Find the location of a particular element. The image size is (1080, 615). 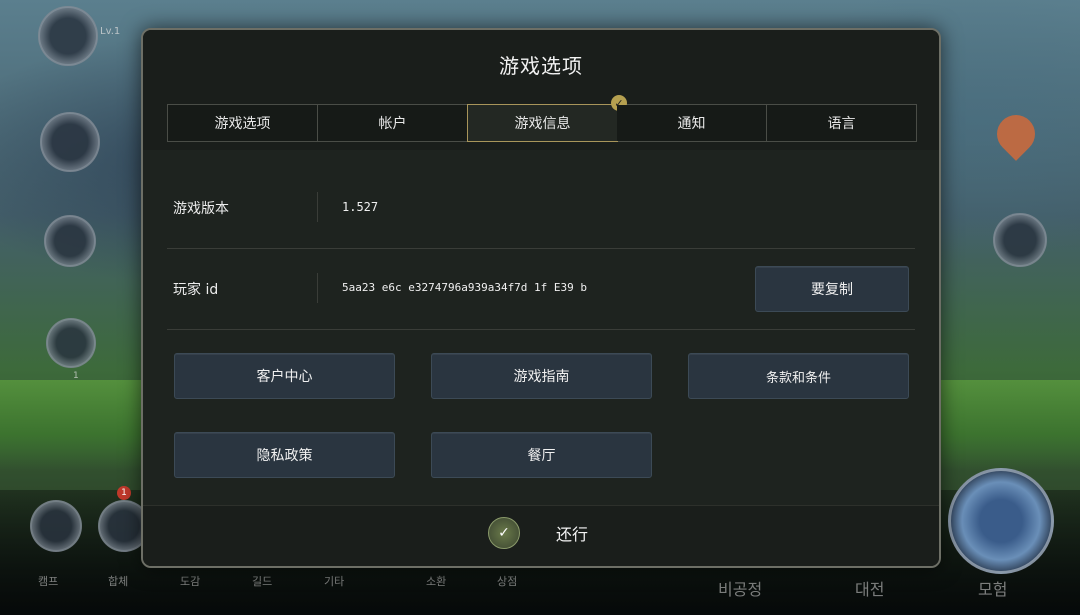

camp-icon is located at coordinates (56, 526).